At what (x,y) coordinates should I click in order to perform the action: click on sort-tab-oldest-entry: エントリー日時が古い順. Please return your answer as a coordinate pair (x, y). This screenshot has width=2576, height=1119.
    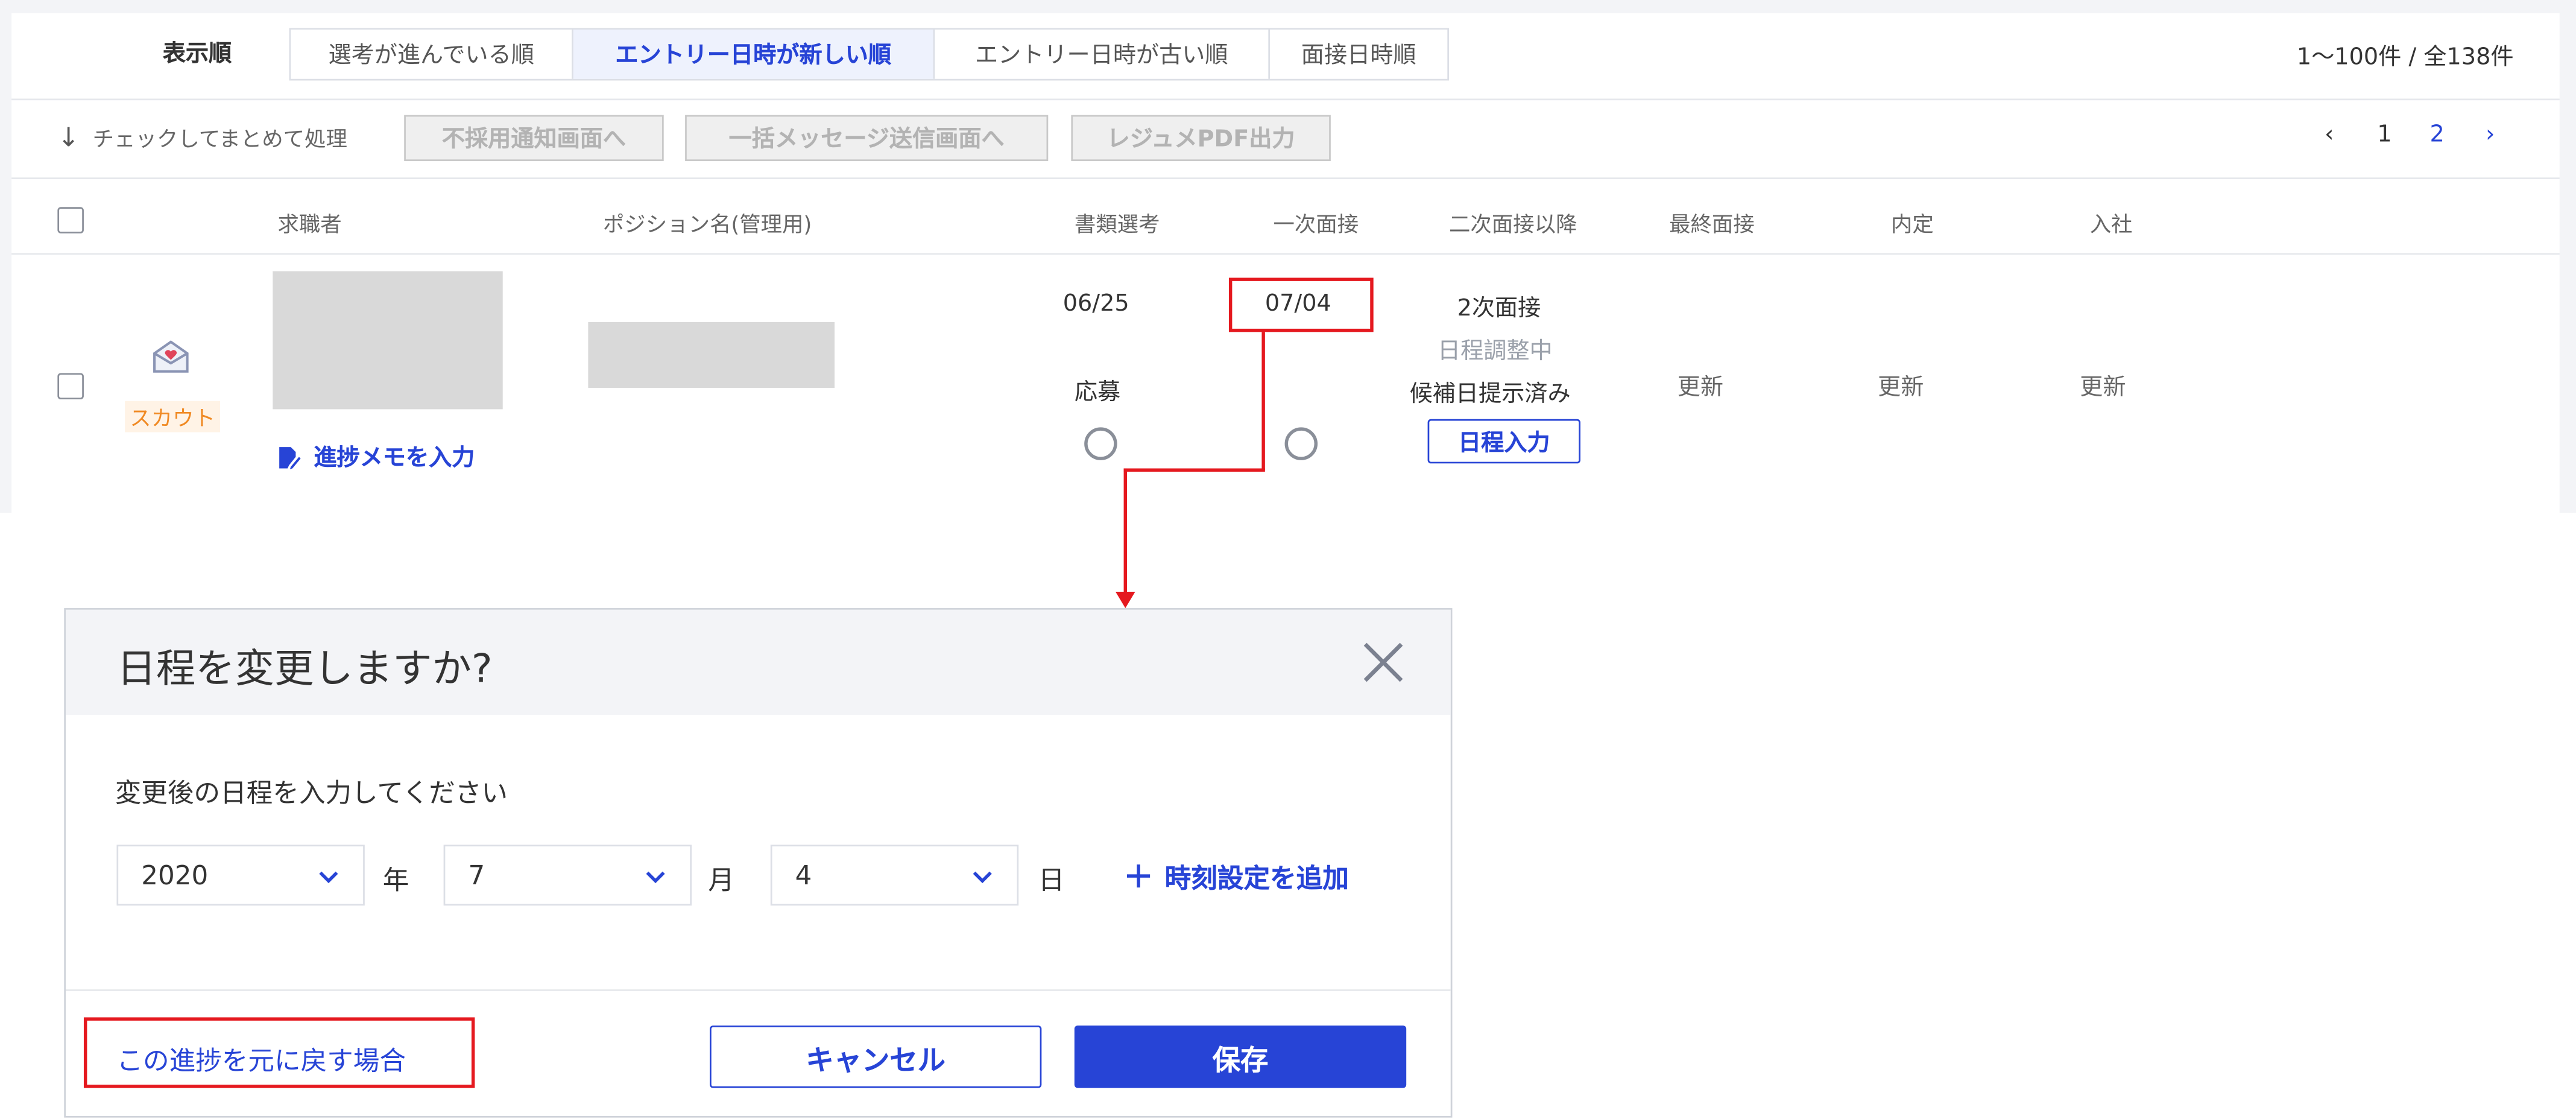
    Looking at the image, I should click on (1103, 54).